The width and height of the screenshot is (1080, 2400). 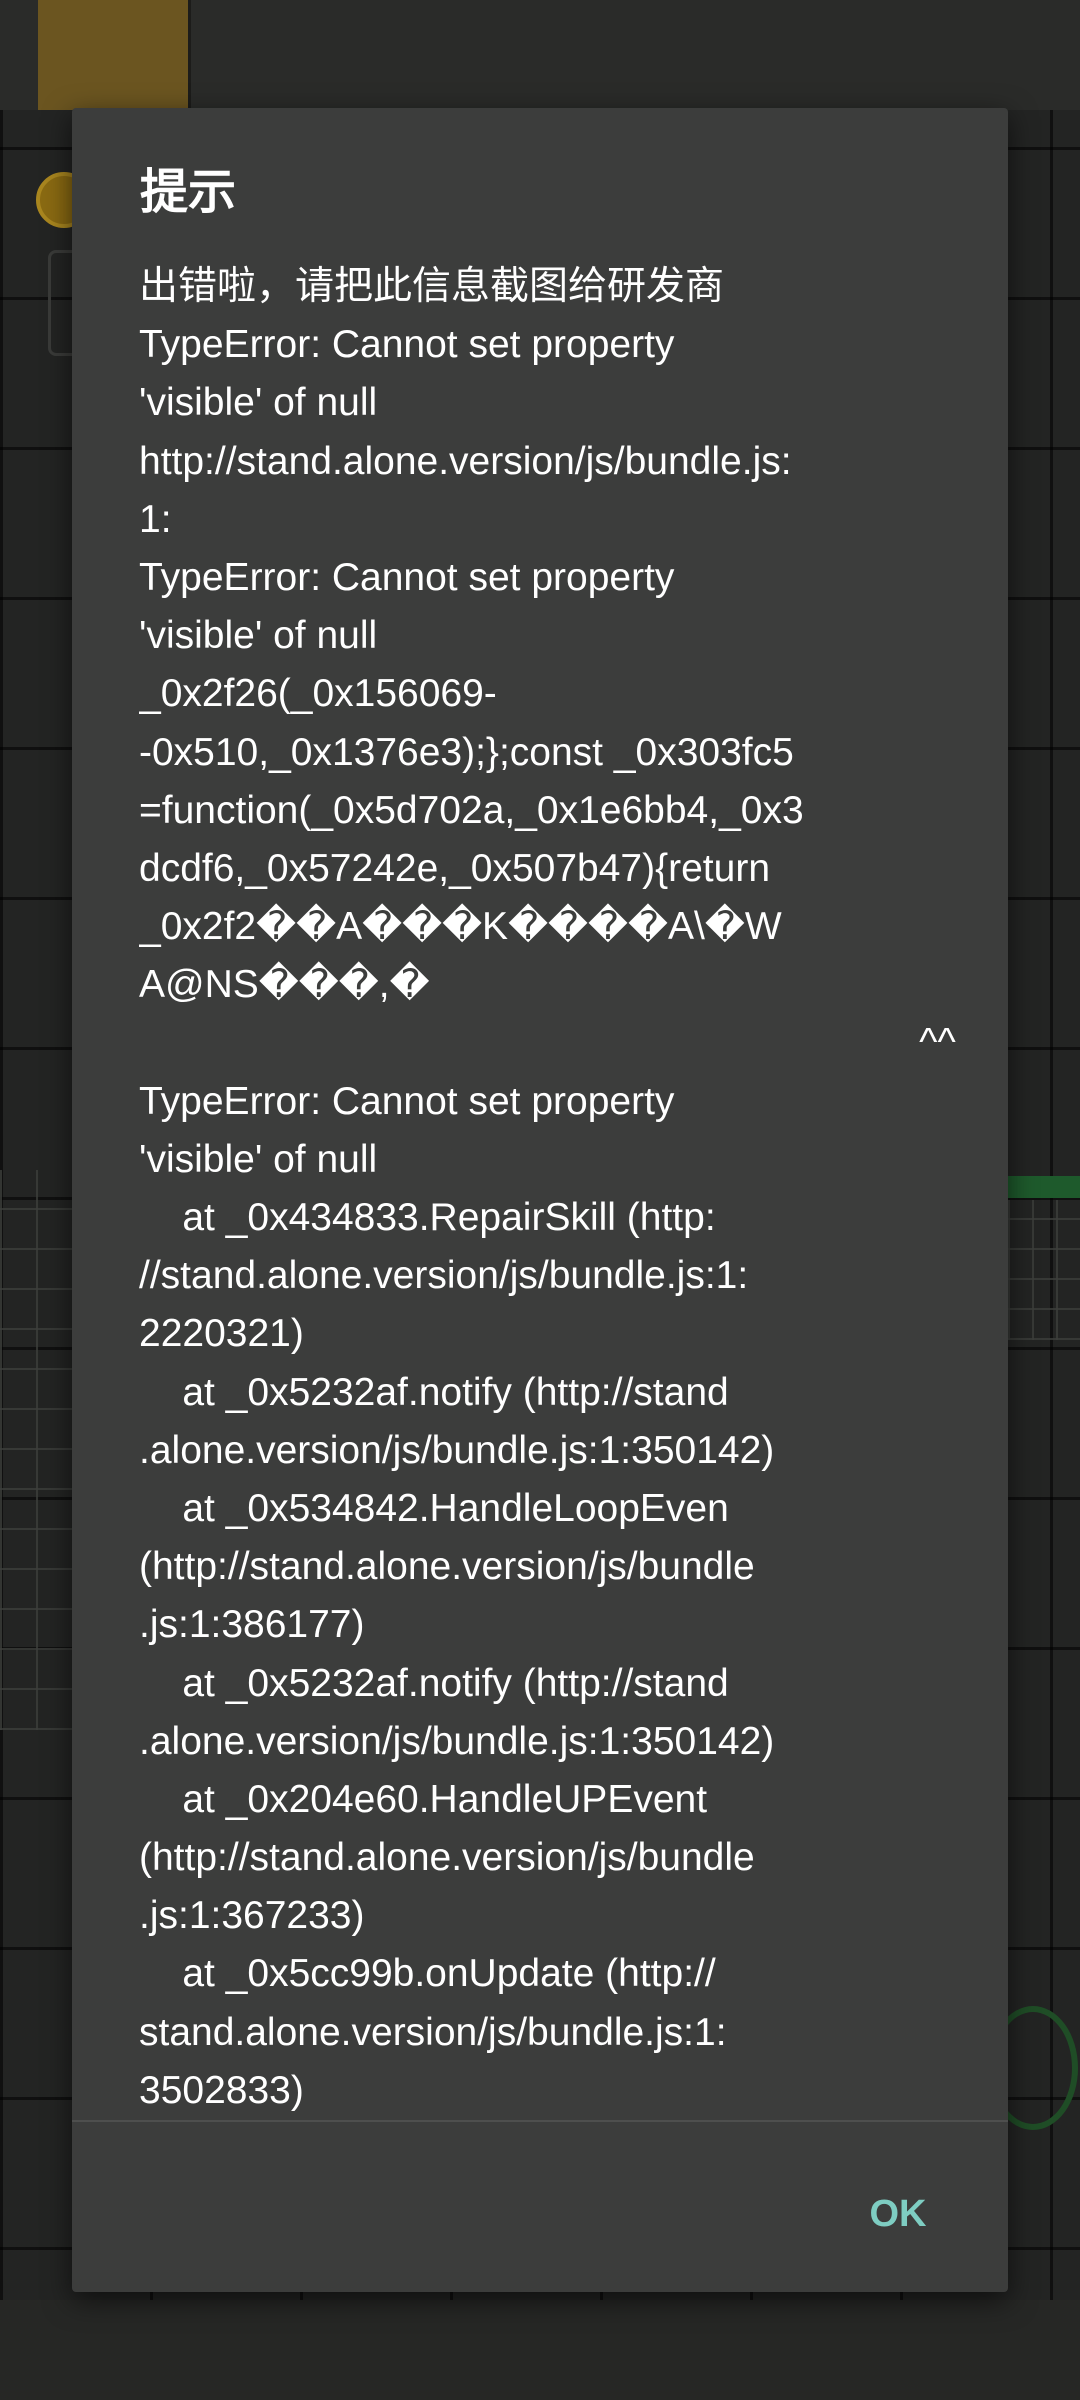 What do you see at coordinates (1044, 1270) in the screenshot?
I see `game-map-grid-right` at bounding box center [1044, 1270].